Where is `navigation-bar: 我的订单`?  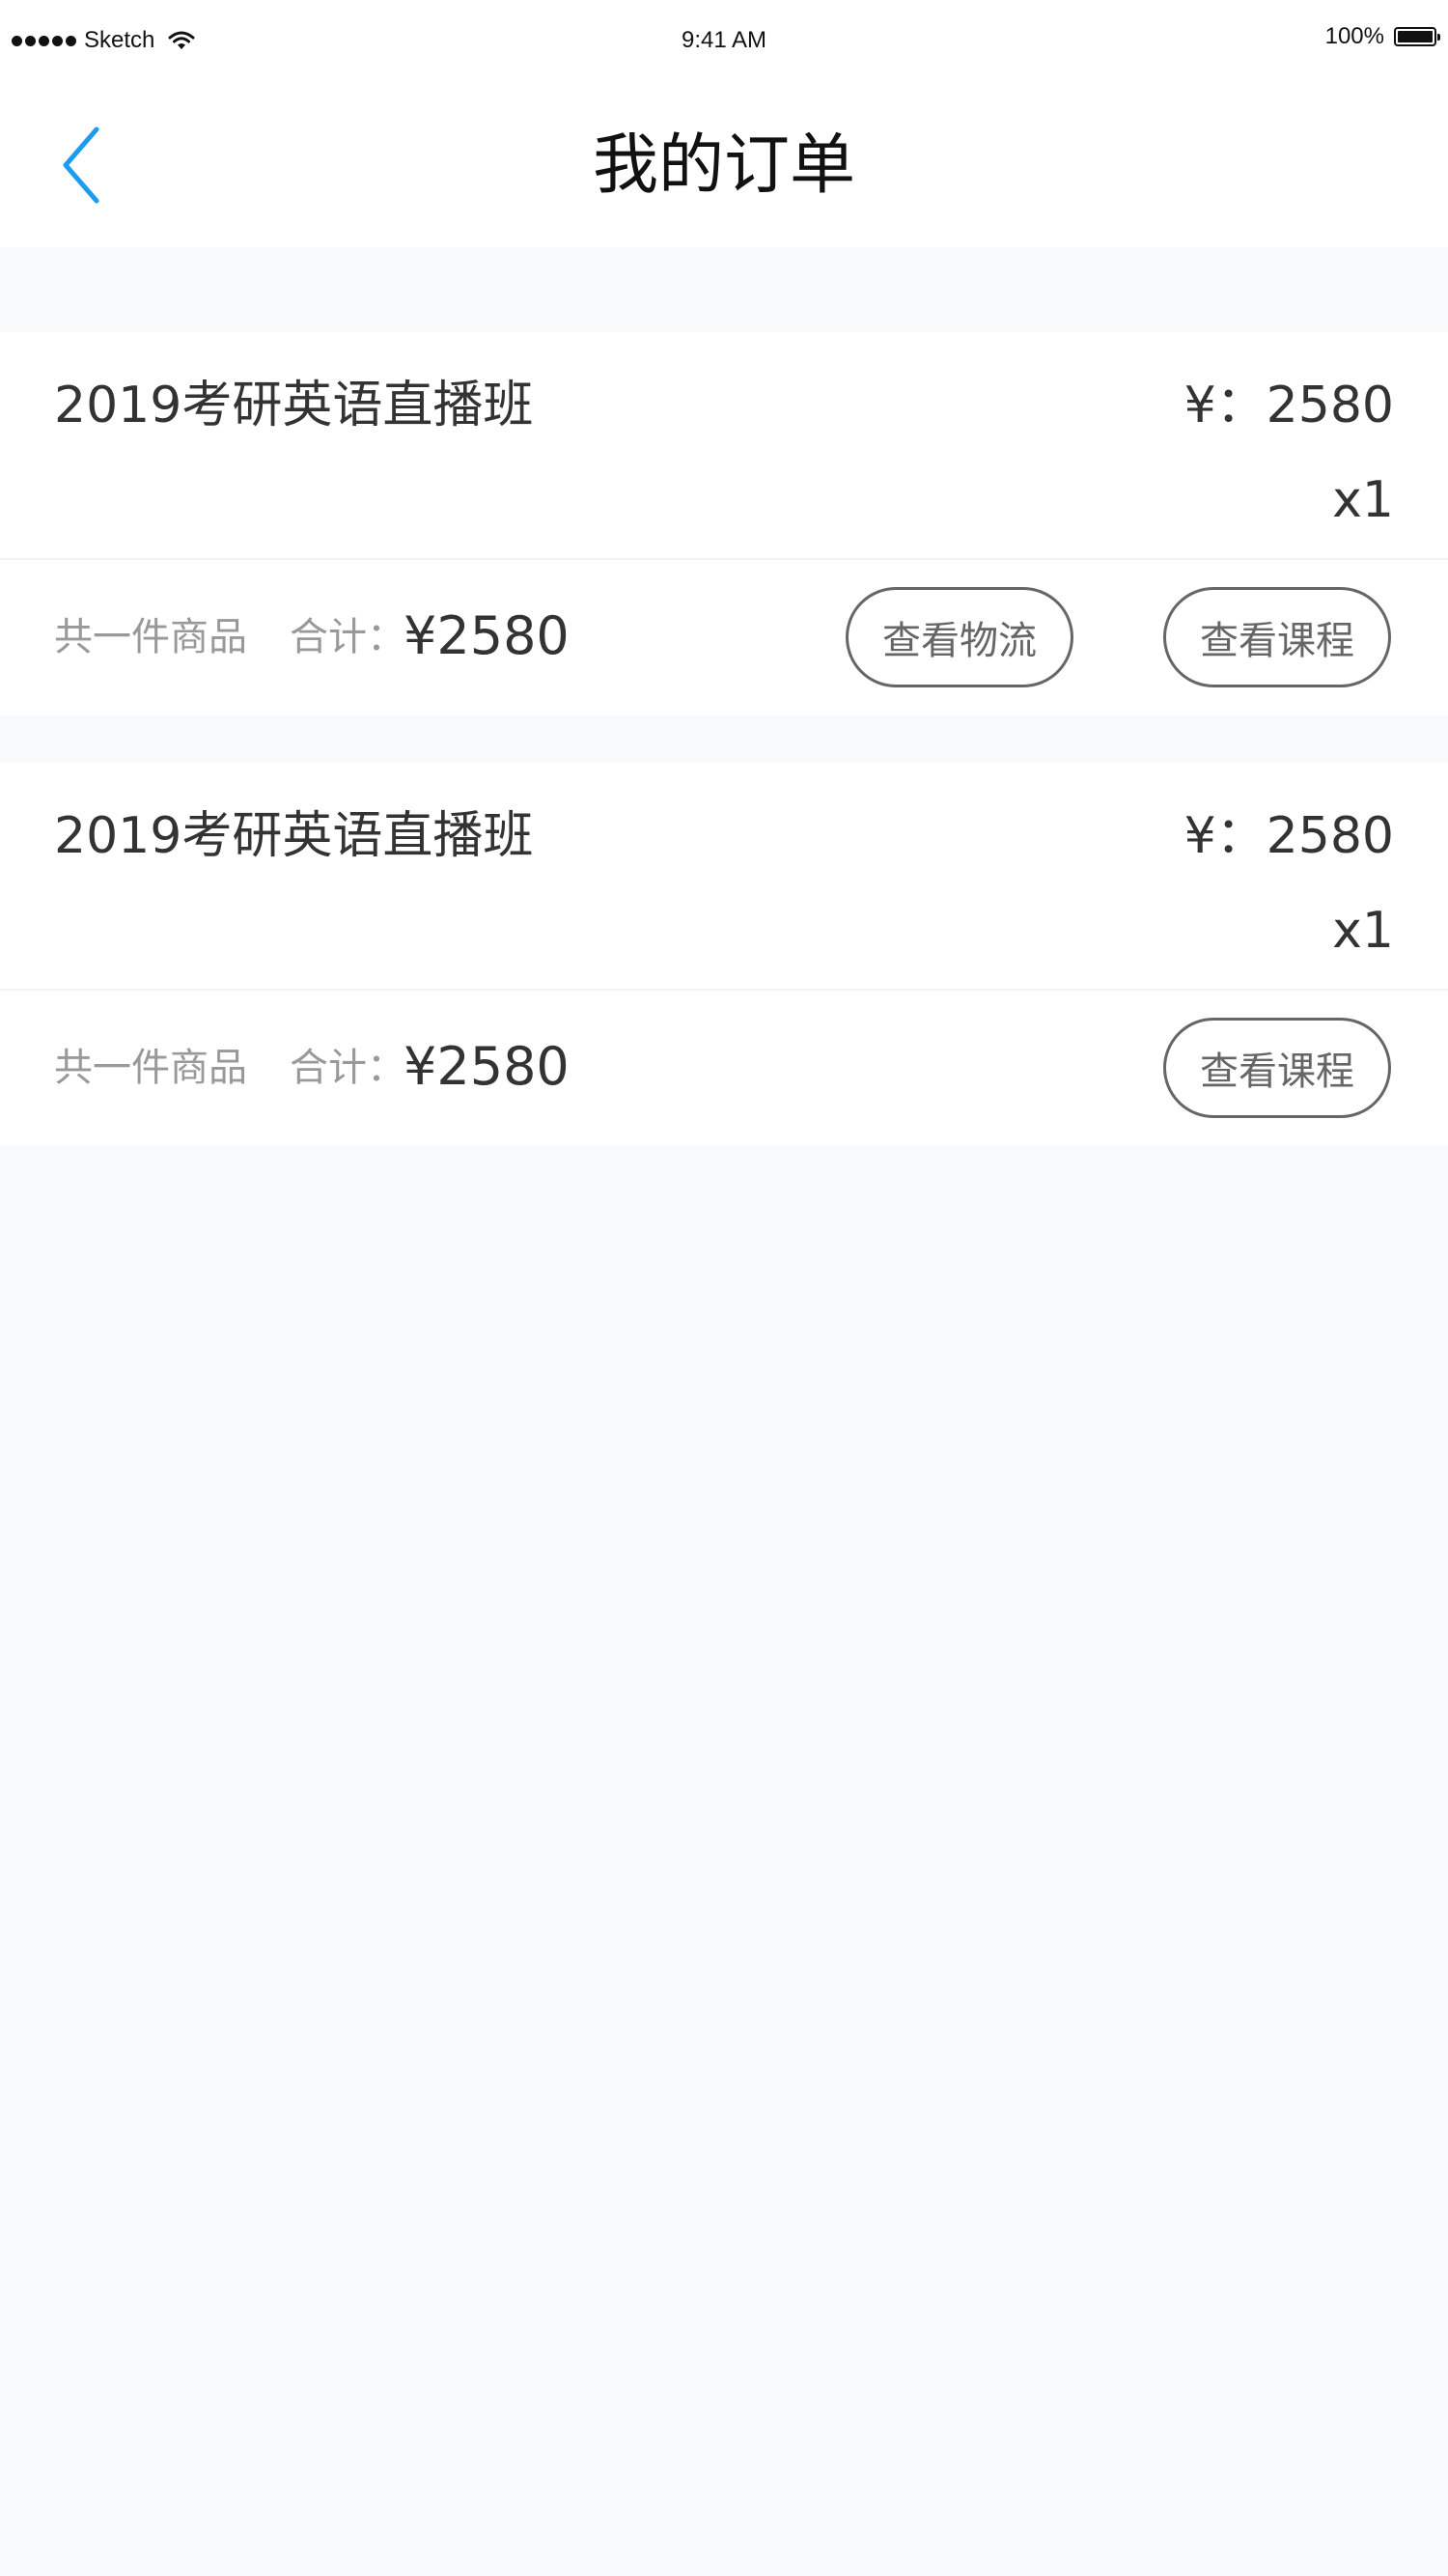 navigation-bar: 我的订单 is located at coordinates (724, 166).